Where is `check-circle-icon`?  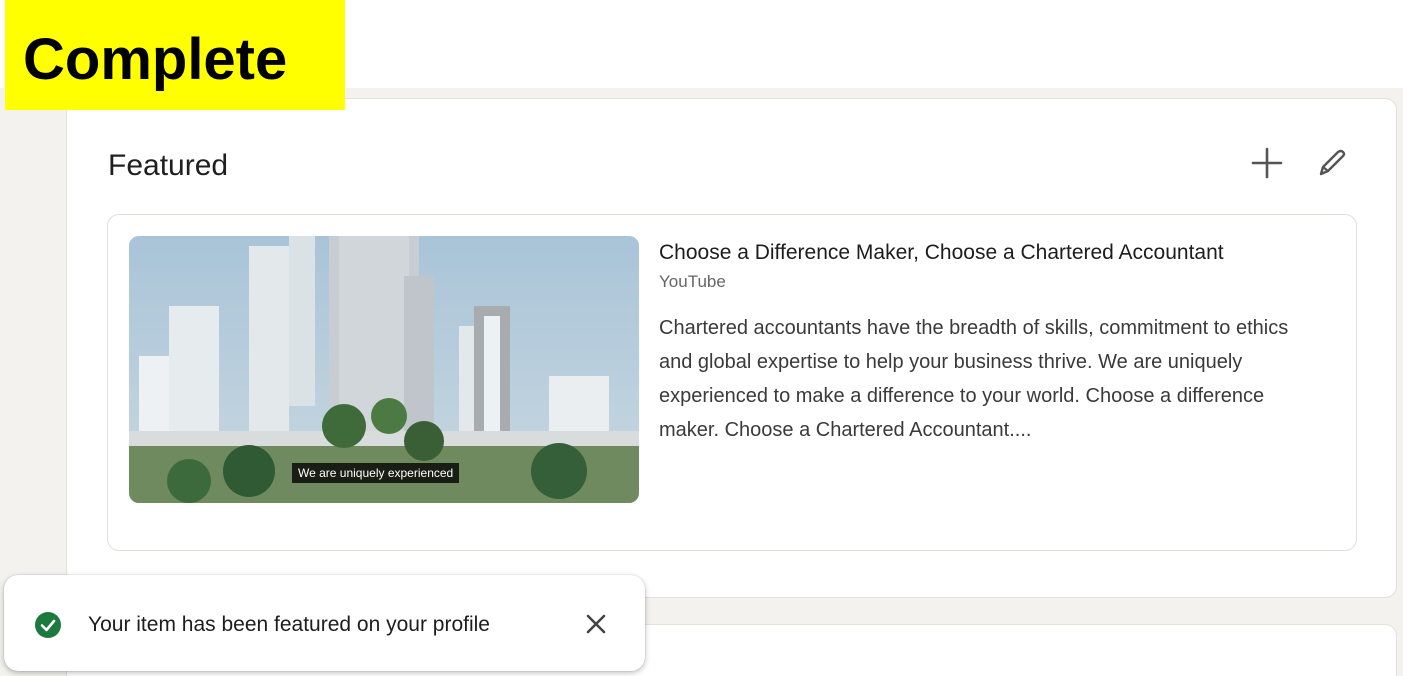
check-circle-icon is located at coordinates (48, 625).